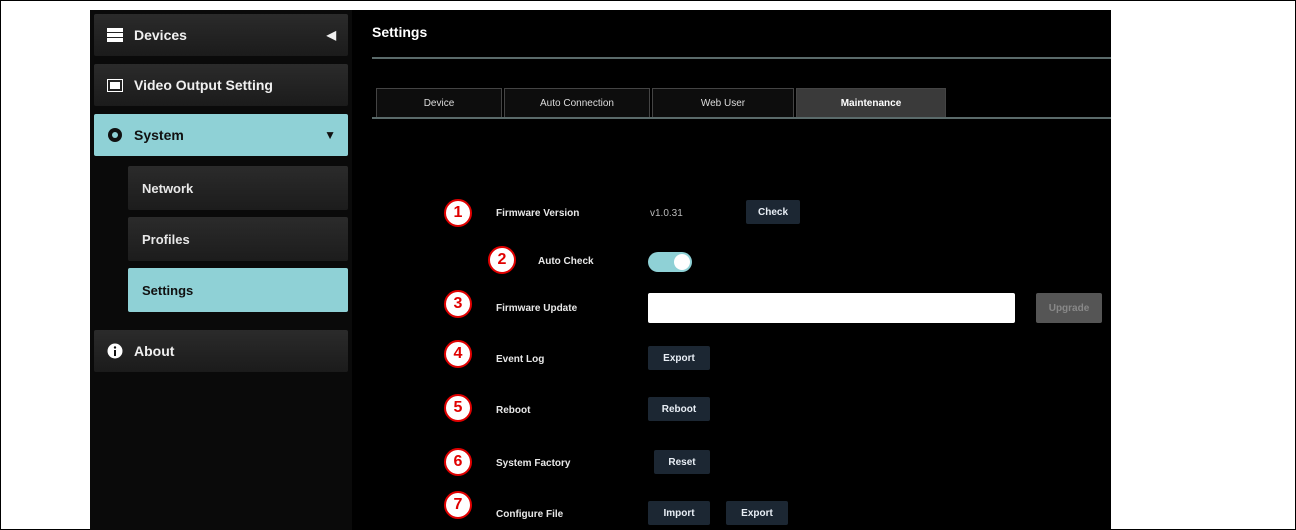 This screenshot has height=530, width=1296. Describe the element at coordinates (400, 32) in the screenshot. I see `page-title: Settings` at that location.